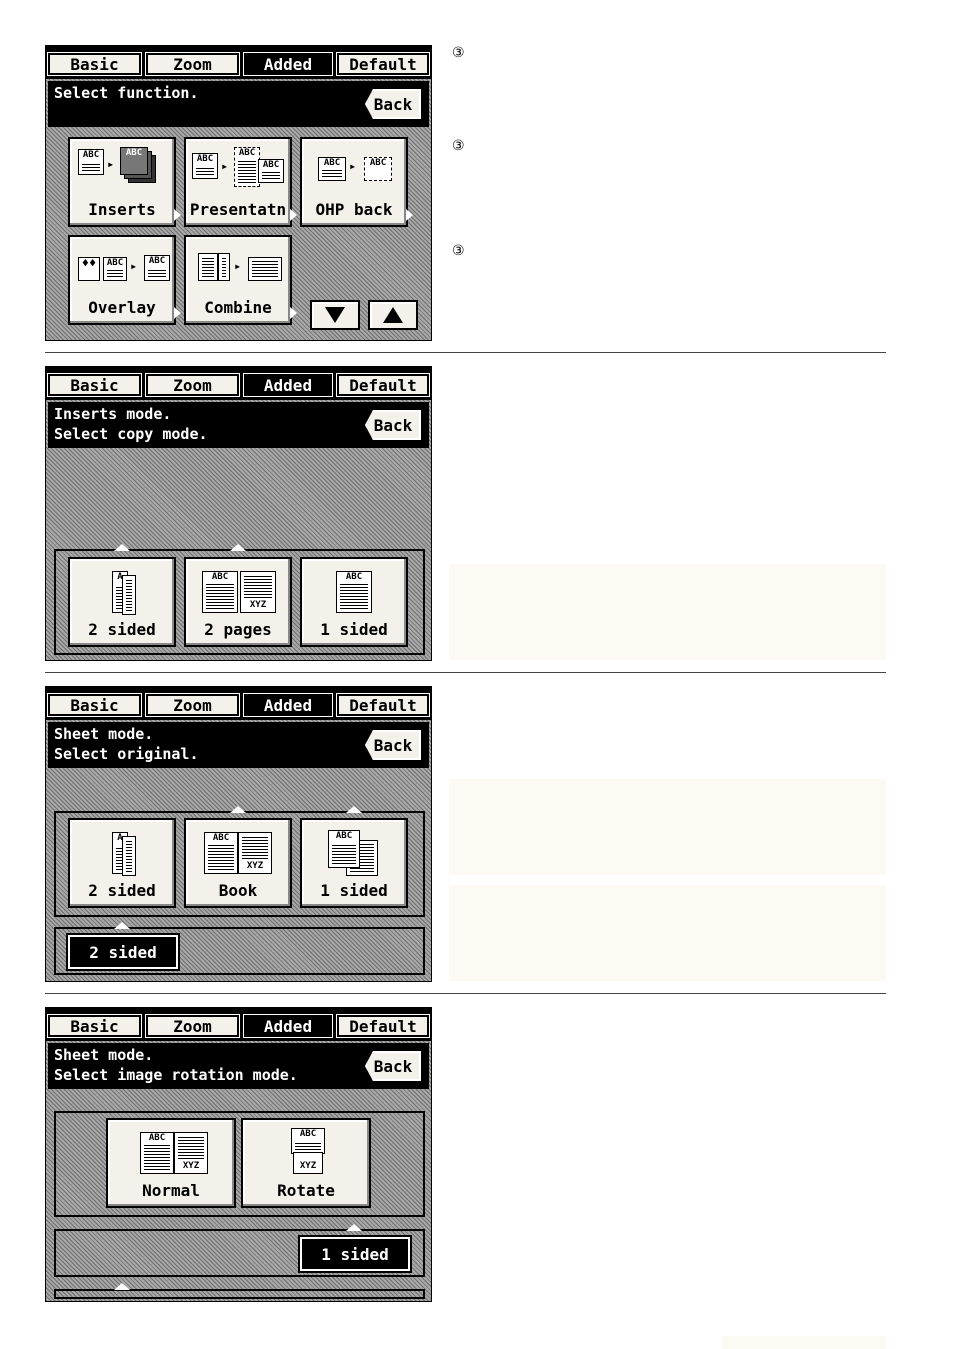  What do you see at coordinates (238, 266) in the screenshot?
I see `combine-icon: ▸` at bounding box center [238, 266].